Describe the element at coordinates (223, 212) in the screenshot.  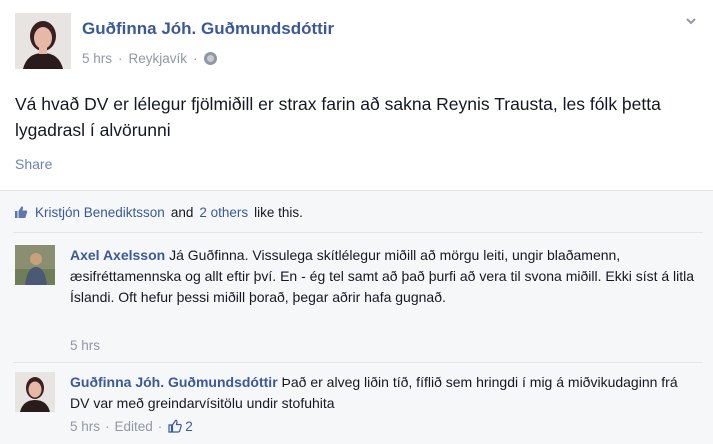
I see `others-link: 2 others` at that location.